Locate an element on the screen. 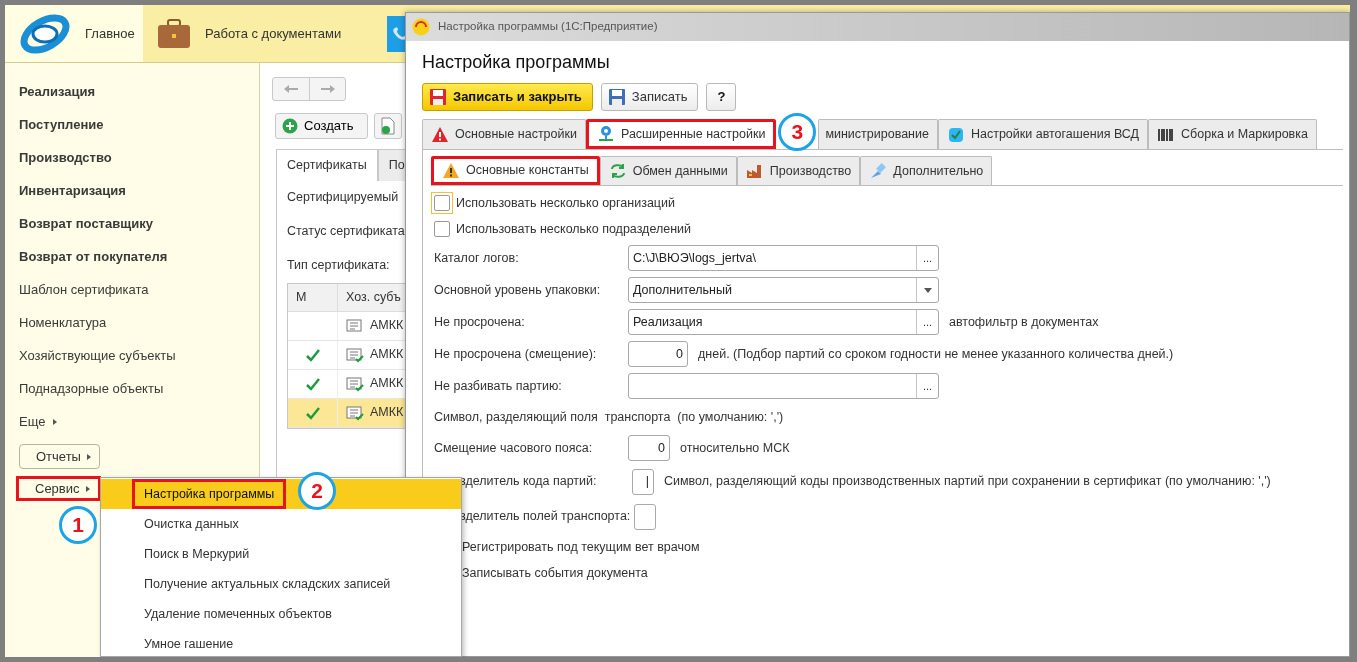 The width and height of the screenshot is (1357, 662). sidebar-item: Поступление is located at coordinates (139, 124).